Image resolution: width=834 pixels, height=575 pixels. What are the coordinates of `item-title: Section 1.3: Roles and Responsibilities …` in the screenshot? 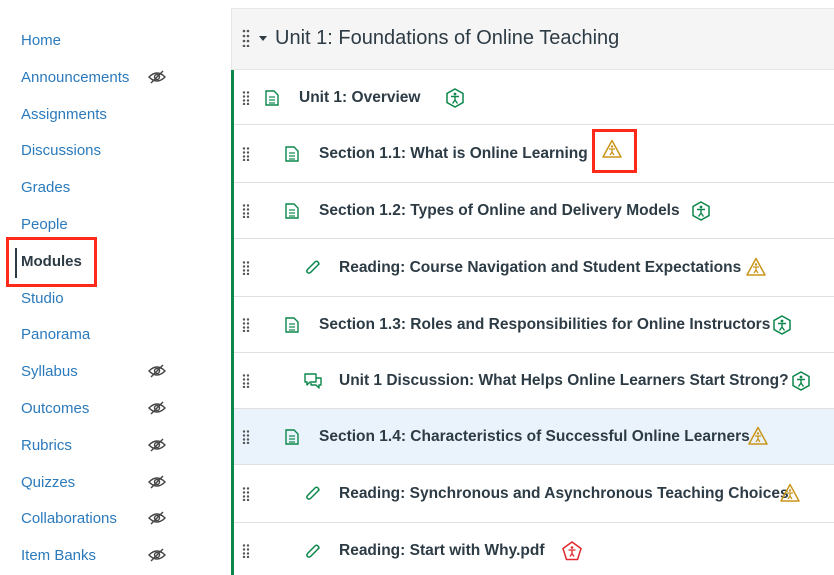 It's located at (544, 325).